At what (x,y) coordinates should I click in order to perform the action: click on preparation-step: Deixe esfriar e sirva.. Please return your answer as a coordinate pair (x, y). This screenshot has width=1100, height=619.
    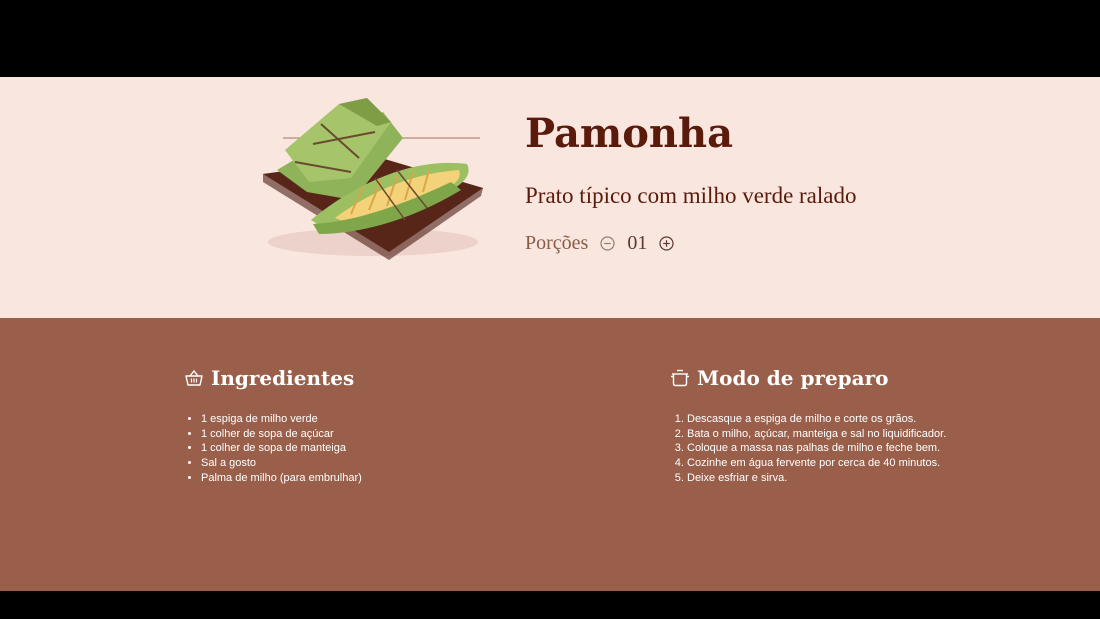
    Looking at the image, I should click on (816, 478).